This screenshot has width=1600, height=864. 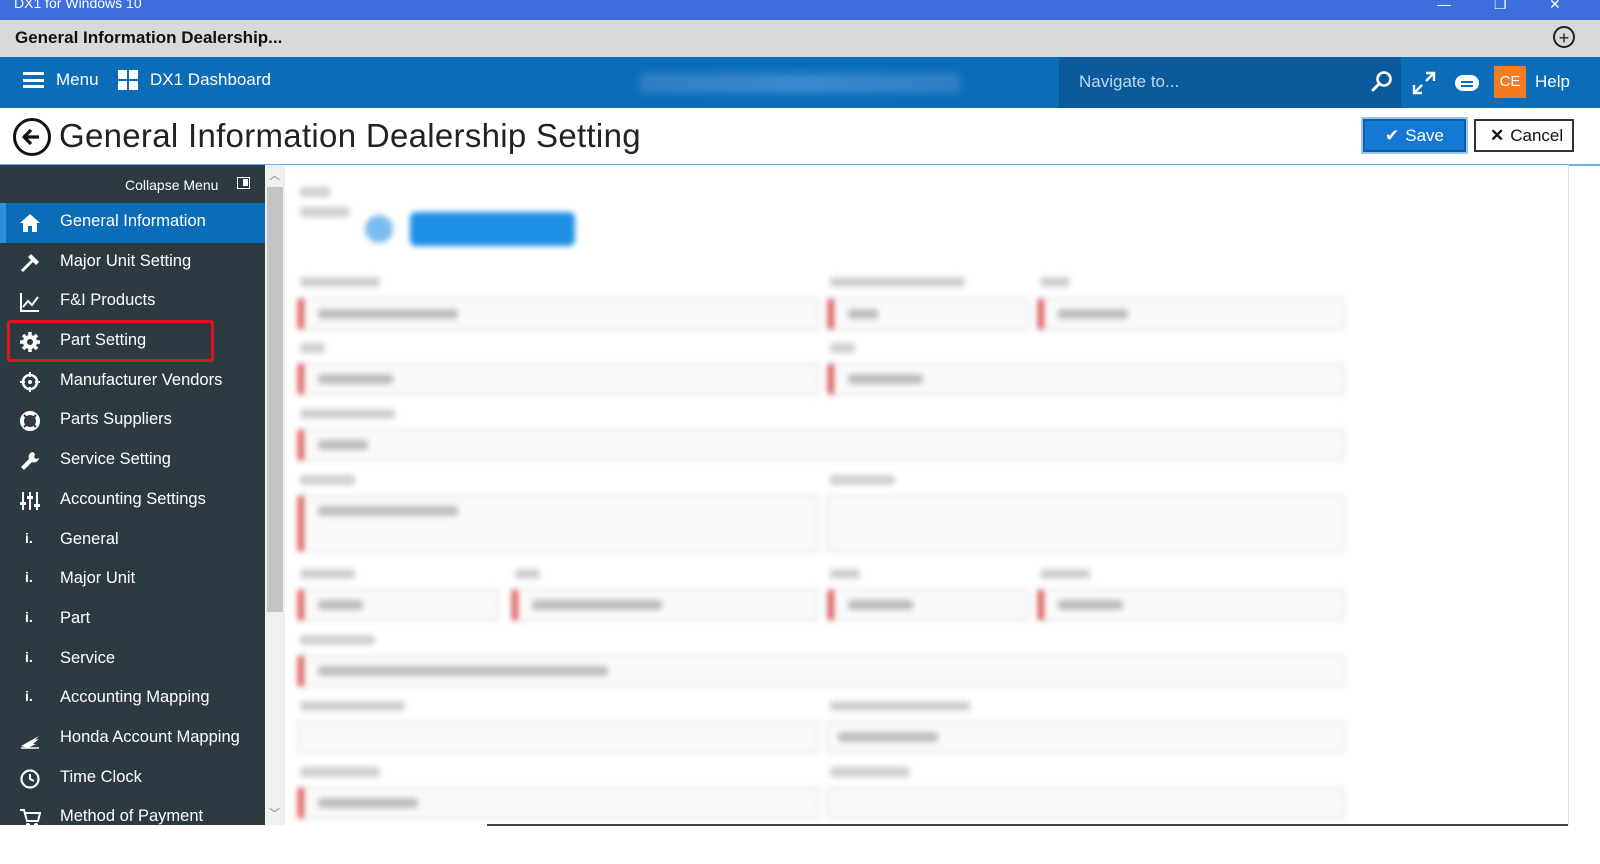 What do you see at coordinates (558, 314) in the screenshot?
I see `legal-name-field` at bounding box center [558, 314].